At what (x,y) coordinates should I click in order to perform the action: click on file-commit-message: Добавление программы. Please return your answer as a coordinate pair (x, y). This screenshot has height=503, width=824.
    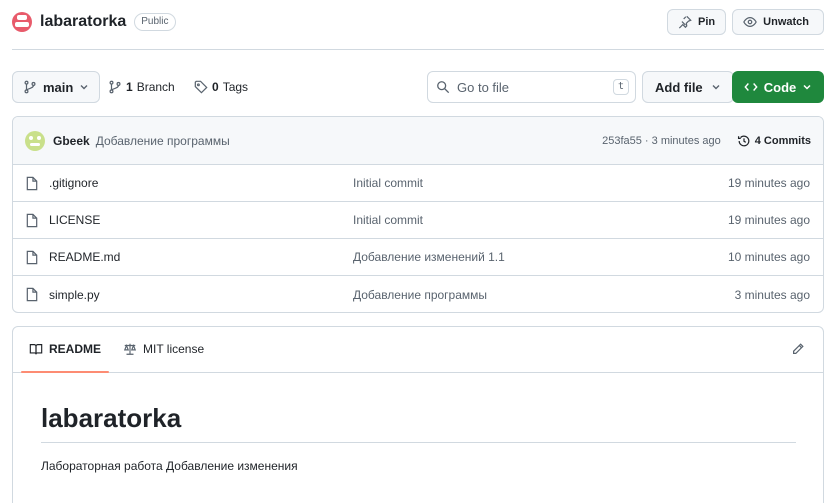
    Looking at the image, I should click on (420, 295).